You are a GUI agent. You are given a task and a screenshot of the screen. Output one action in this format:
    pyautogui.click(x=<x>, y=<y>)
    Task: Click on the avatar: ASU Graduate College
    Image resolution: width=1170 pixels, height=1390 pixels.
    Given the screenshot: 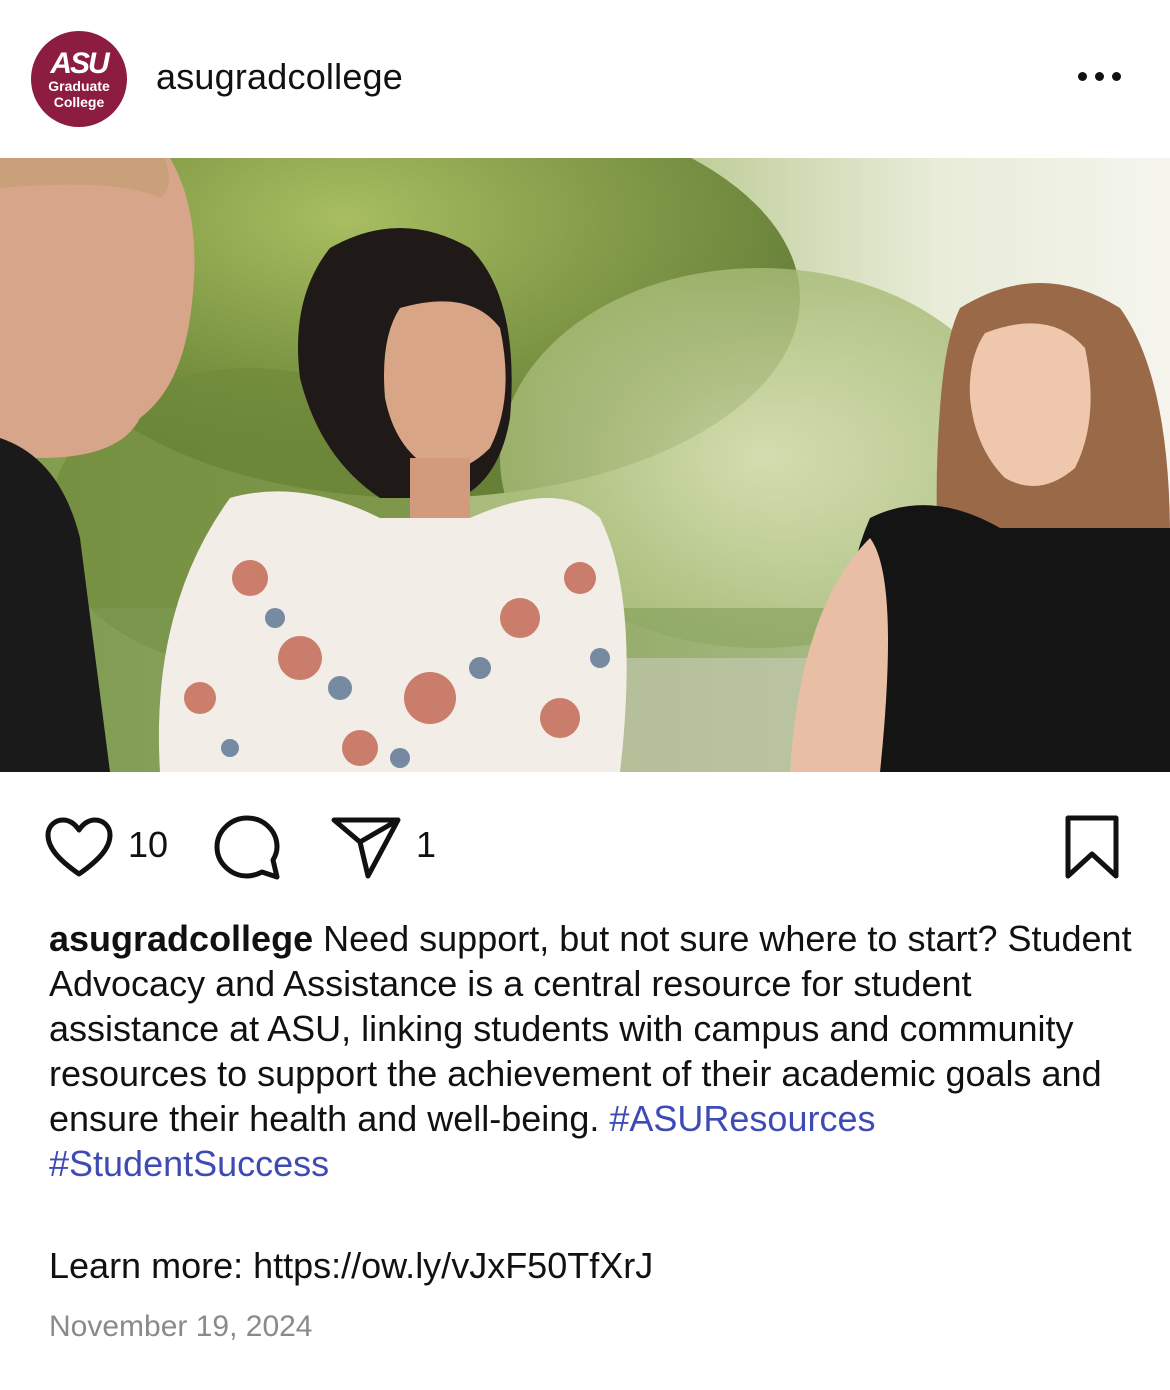 What is the action you would take?
    pyautogui.click(x=79, y=79)
    